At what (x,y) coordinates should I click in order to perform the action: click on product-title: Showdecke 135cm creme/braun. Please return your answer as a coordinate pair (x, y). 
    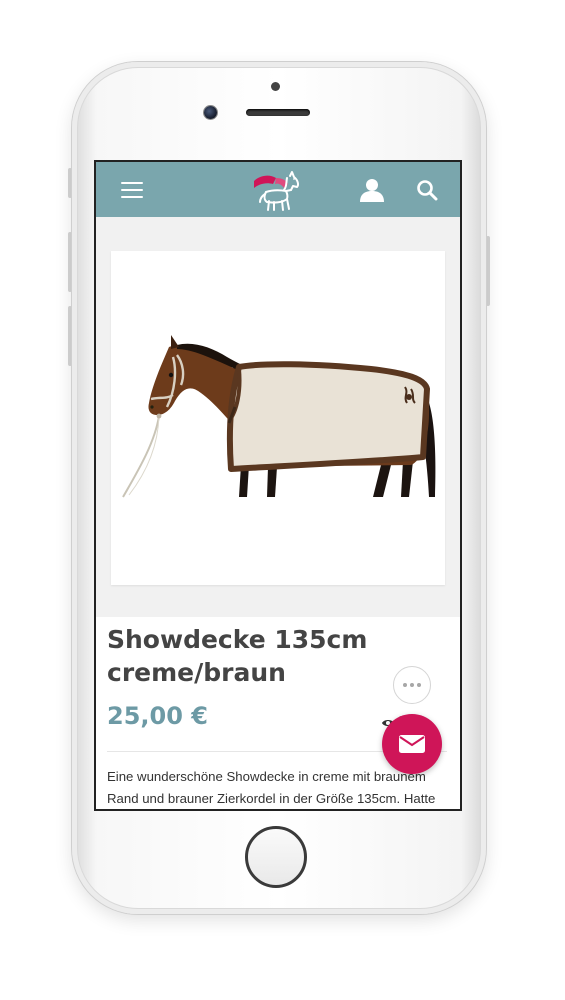
    Looking at the image, I should click on (237, 656).